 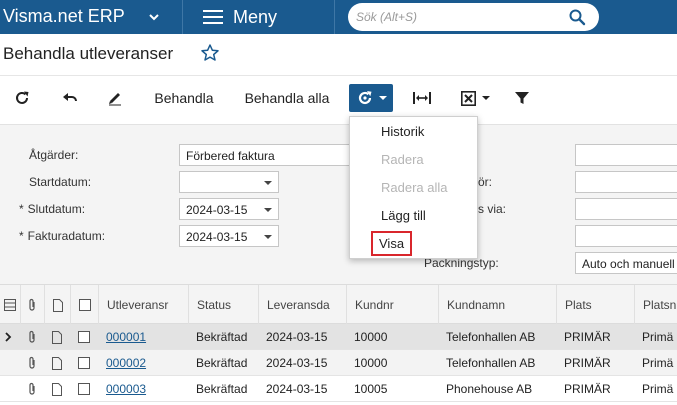 I want to click on undo-icon, so click(x=70, y=97).